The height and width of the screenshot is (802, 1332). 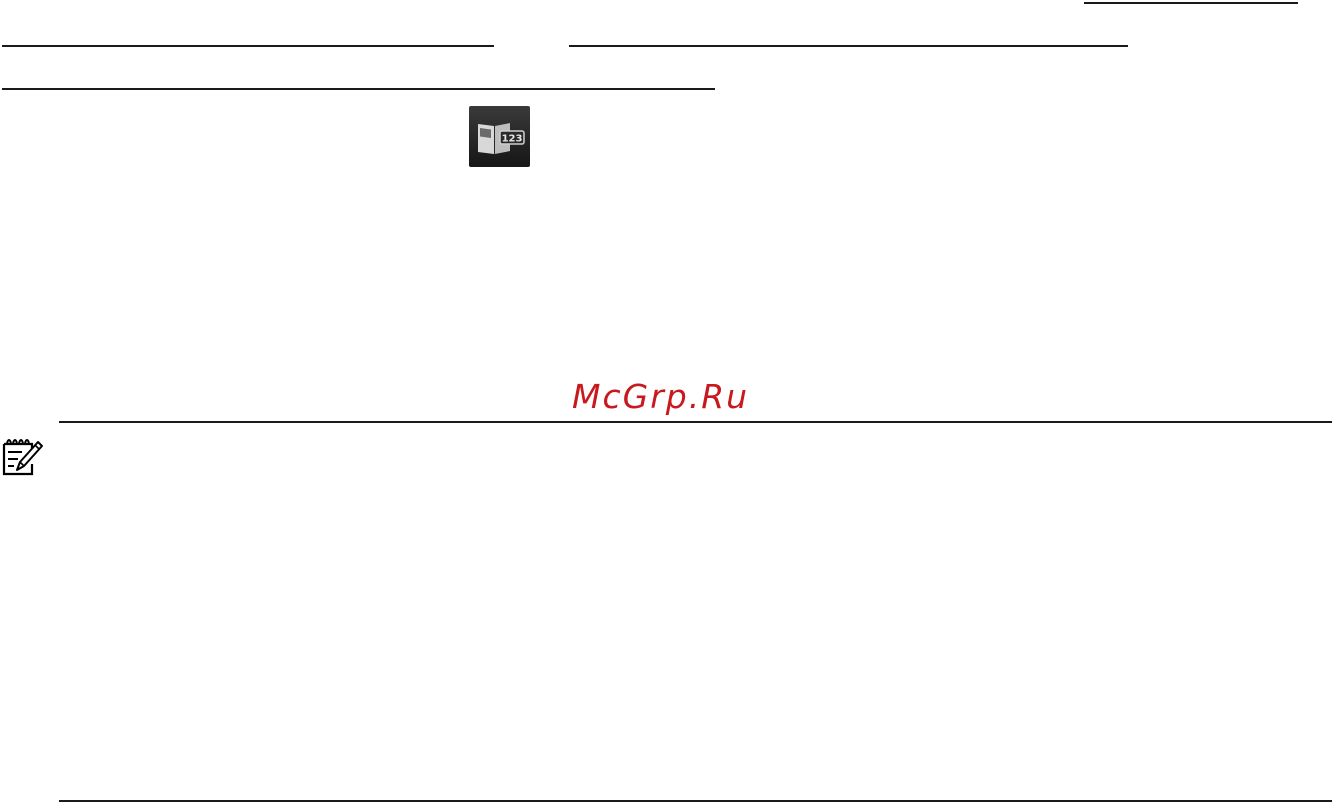 What do you see at coordinates (358, 89) in the screenshot?
I see `underline-rule-third` at bounding box center [358, 89].